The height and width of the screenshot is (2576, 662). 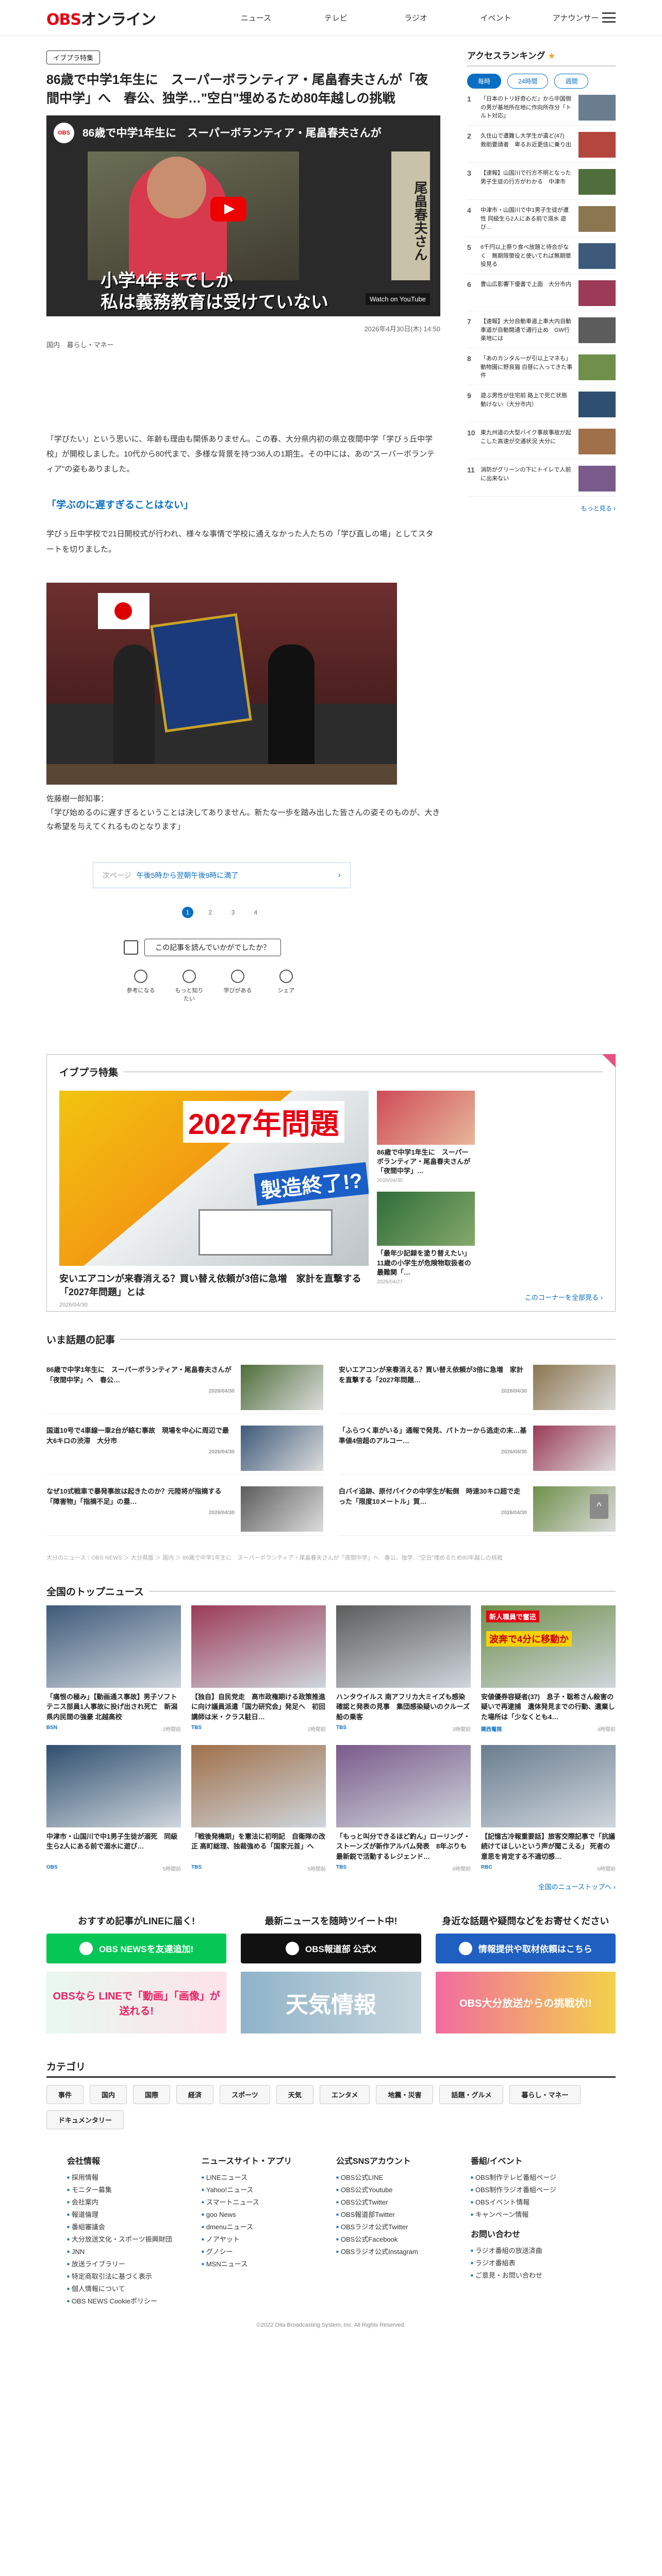 I want to click on footer-link: ノアヤット, so click(x=264, y=2239).